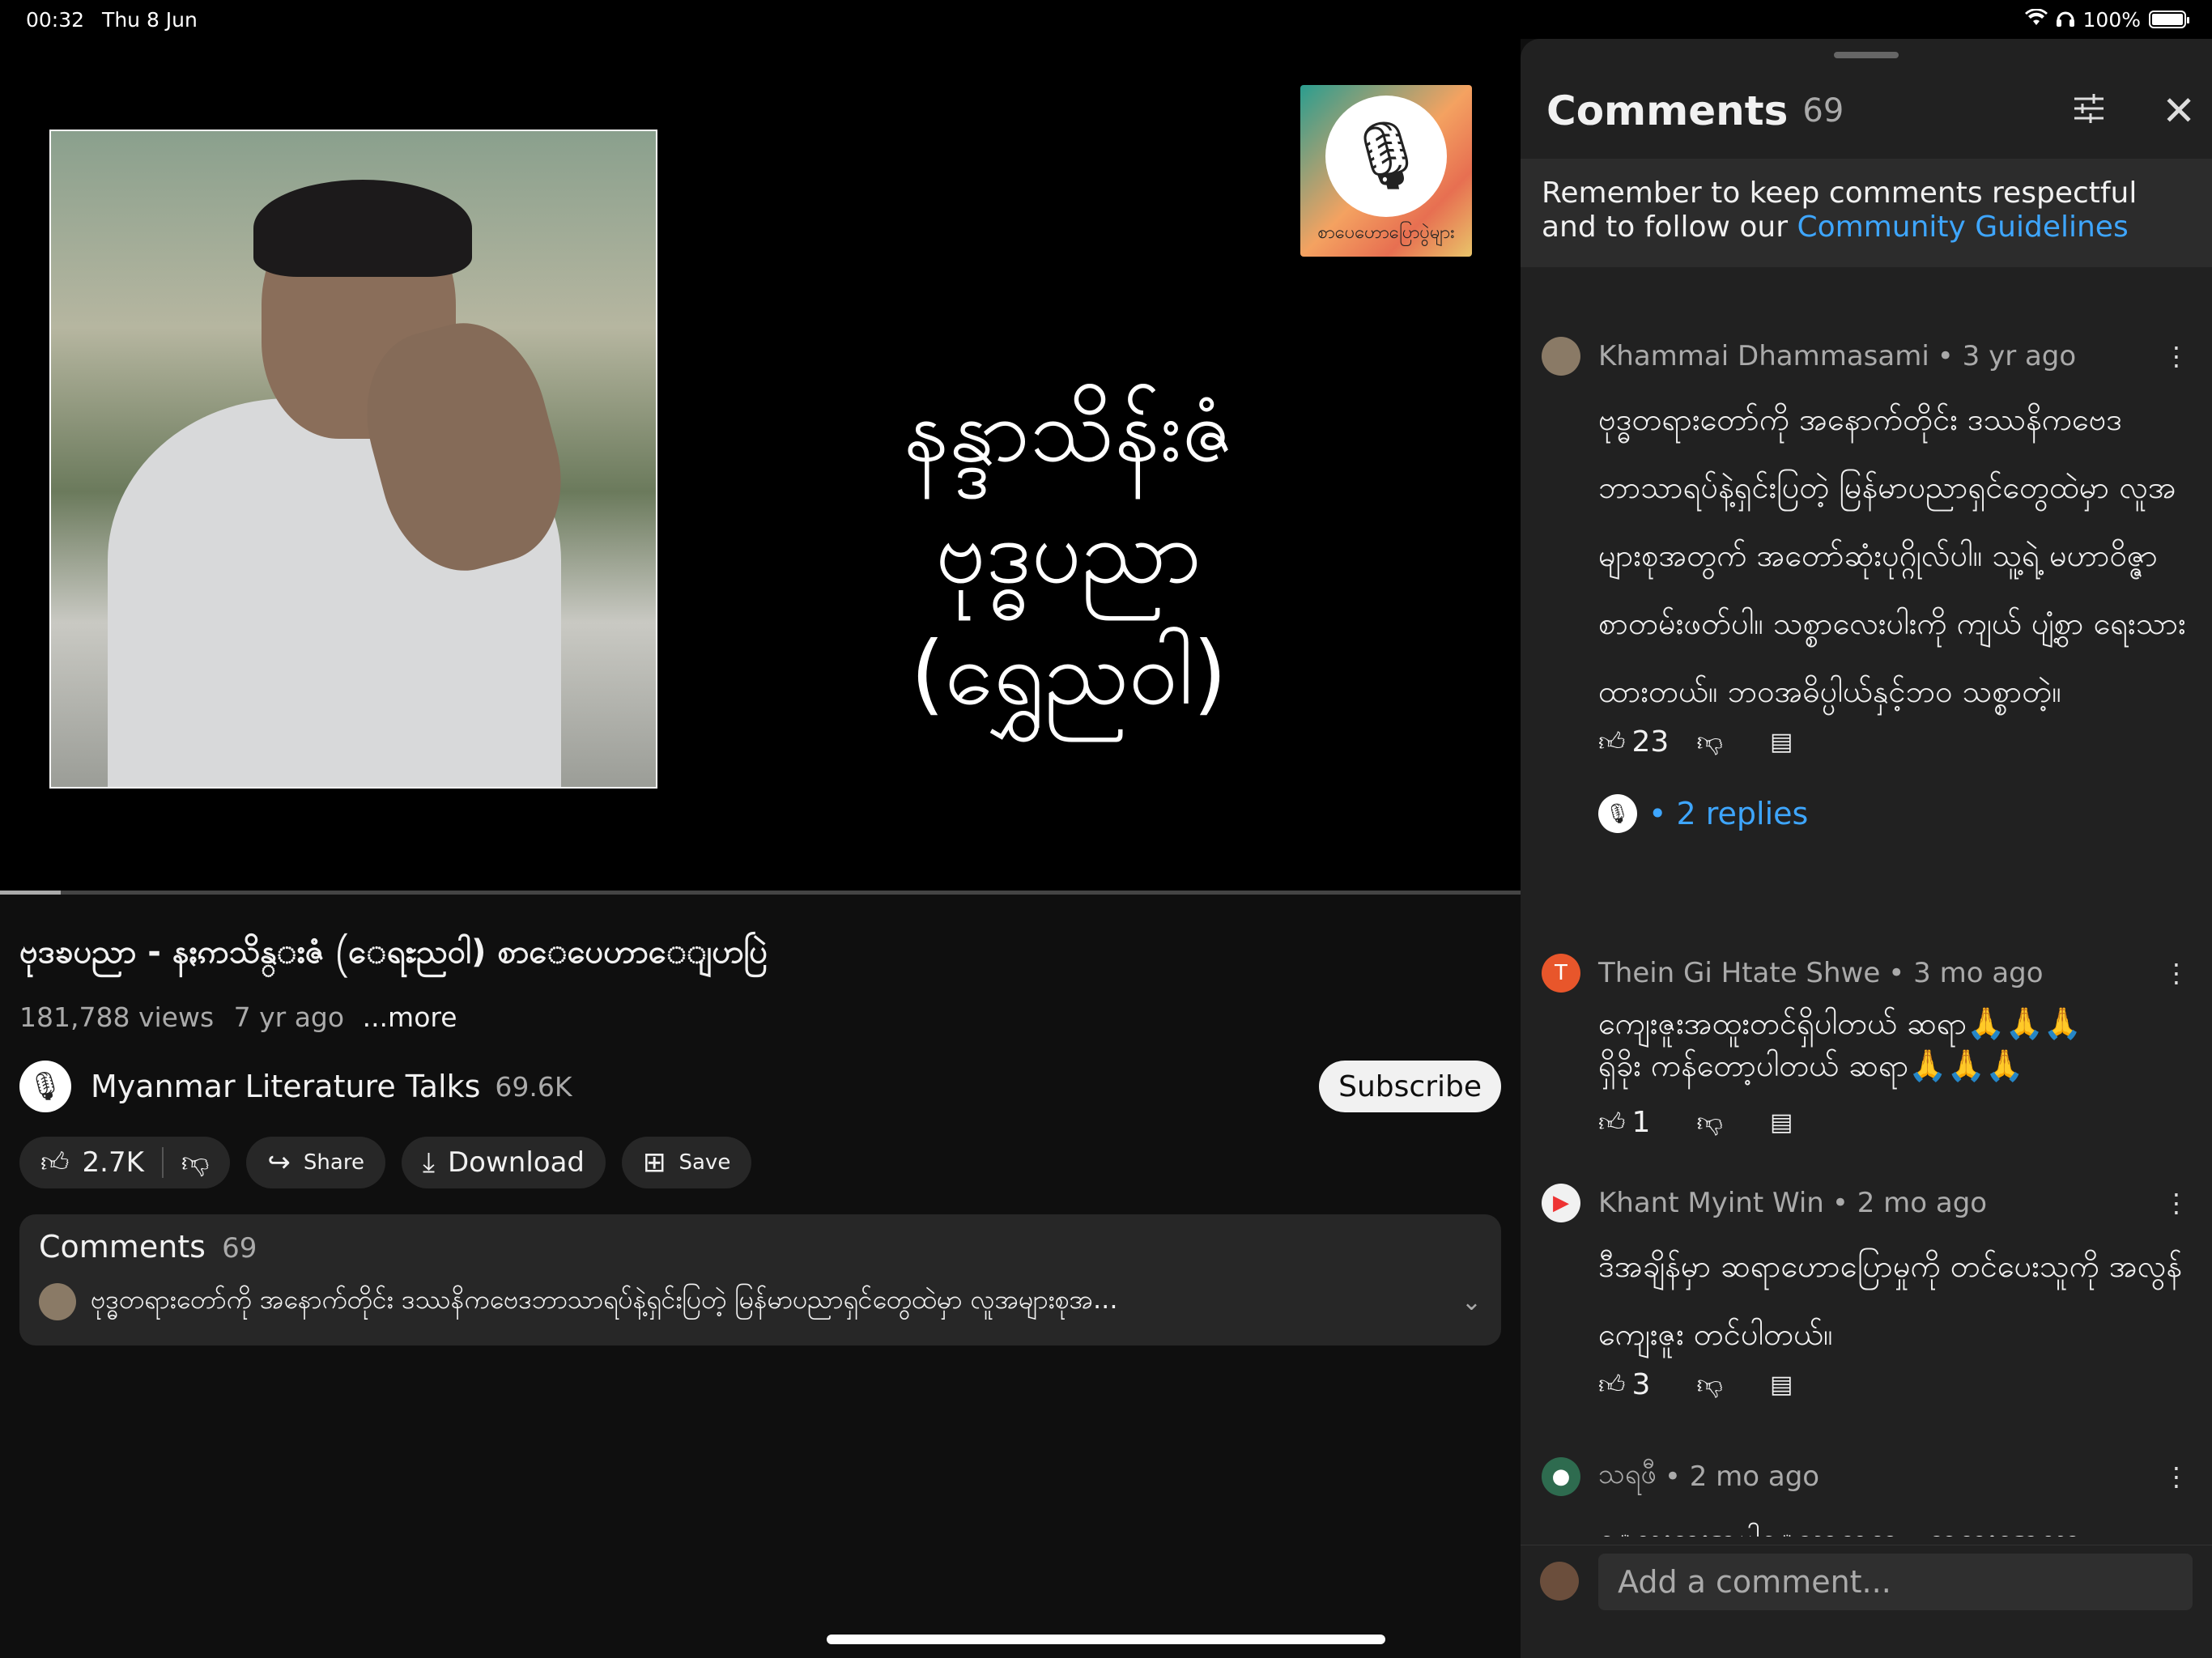 The image size is (2212, 1658). I want to click on channel-name: Myanmar Literature Talks, so click(286, 1086).